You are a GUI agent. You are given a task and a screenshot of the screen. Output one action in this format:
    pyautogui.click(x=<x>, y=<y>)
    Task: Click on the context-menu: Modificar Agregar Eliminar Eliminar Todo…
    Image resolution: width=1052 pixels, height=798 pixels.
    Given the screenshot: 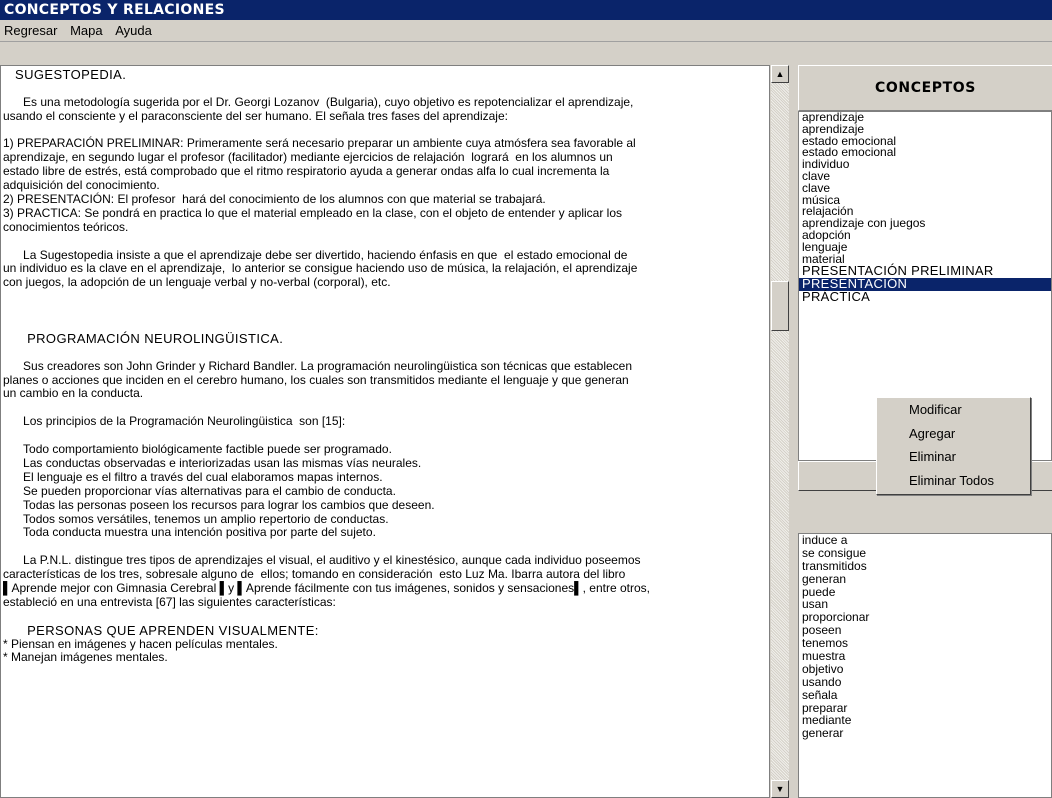 What is the action you would take?
    pyautogui.click(x=953, y=446)
    